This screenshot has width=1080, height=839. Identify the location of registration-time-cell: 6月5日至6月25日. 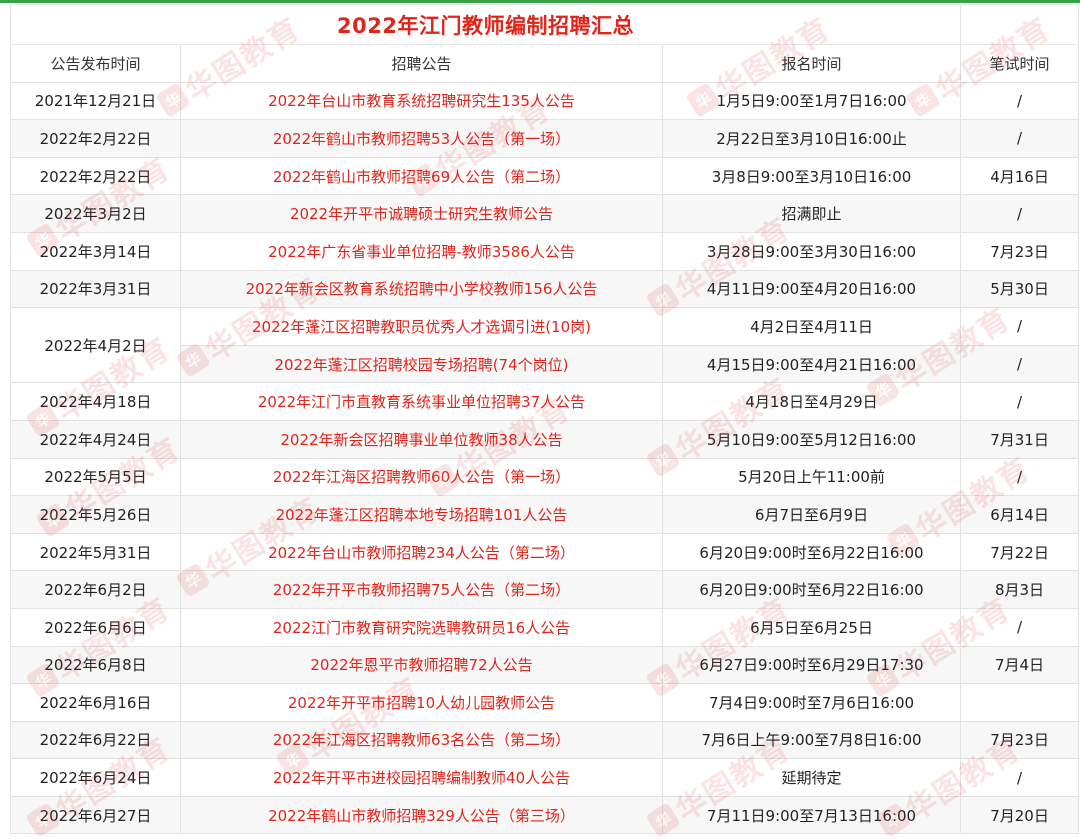
(811, 627).